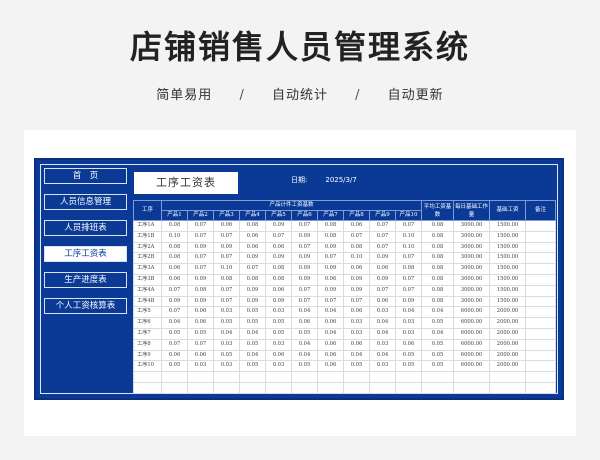  I want to click on process-cell: 工序3B, so click(147, 279).